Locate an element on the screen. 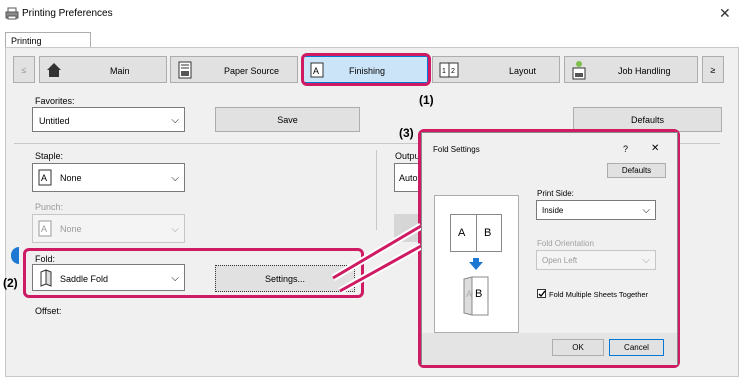 The width and height of the screenshot is (739, 377). arrow-down-icon is located at coordinates (476, 264).